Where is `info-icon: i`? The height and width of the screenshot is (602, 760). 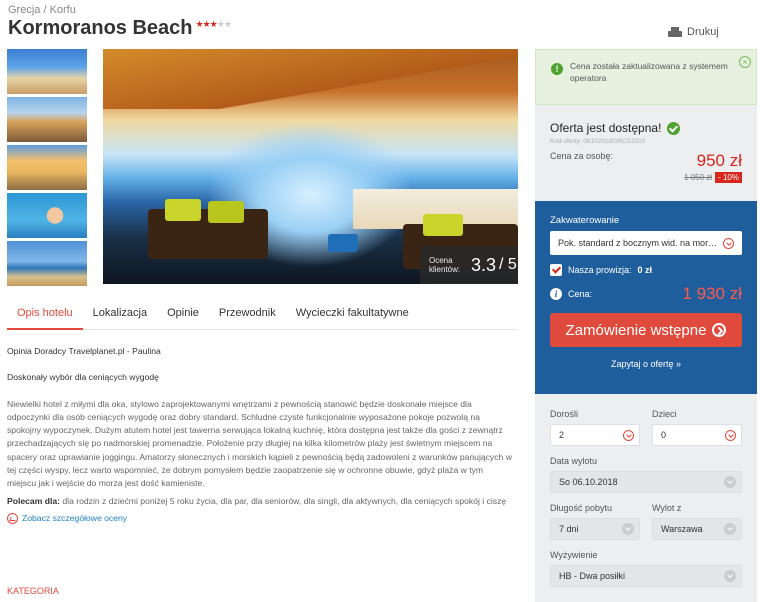 info-icon: i is located at coordinates (556, 294).